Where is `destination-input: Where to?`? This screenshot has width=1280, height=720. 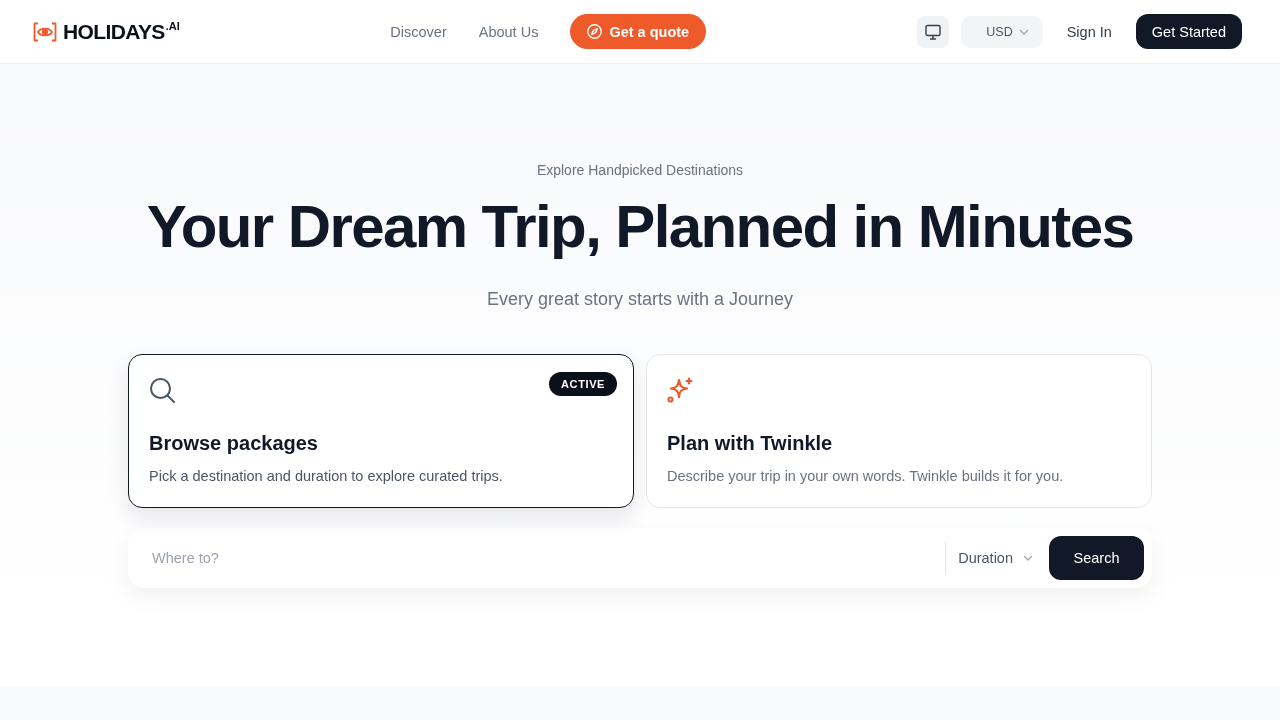 destination-input: Where to? is located at coordinates (549, 558).